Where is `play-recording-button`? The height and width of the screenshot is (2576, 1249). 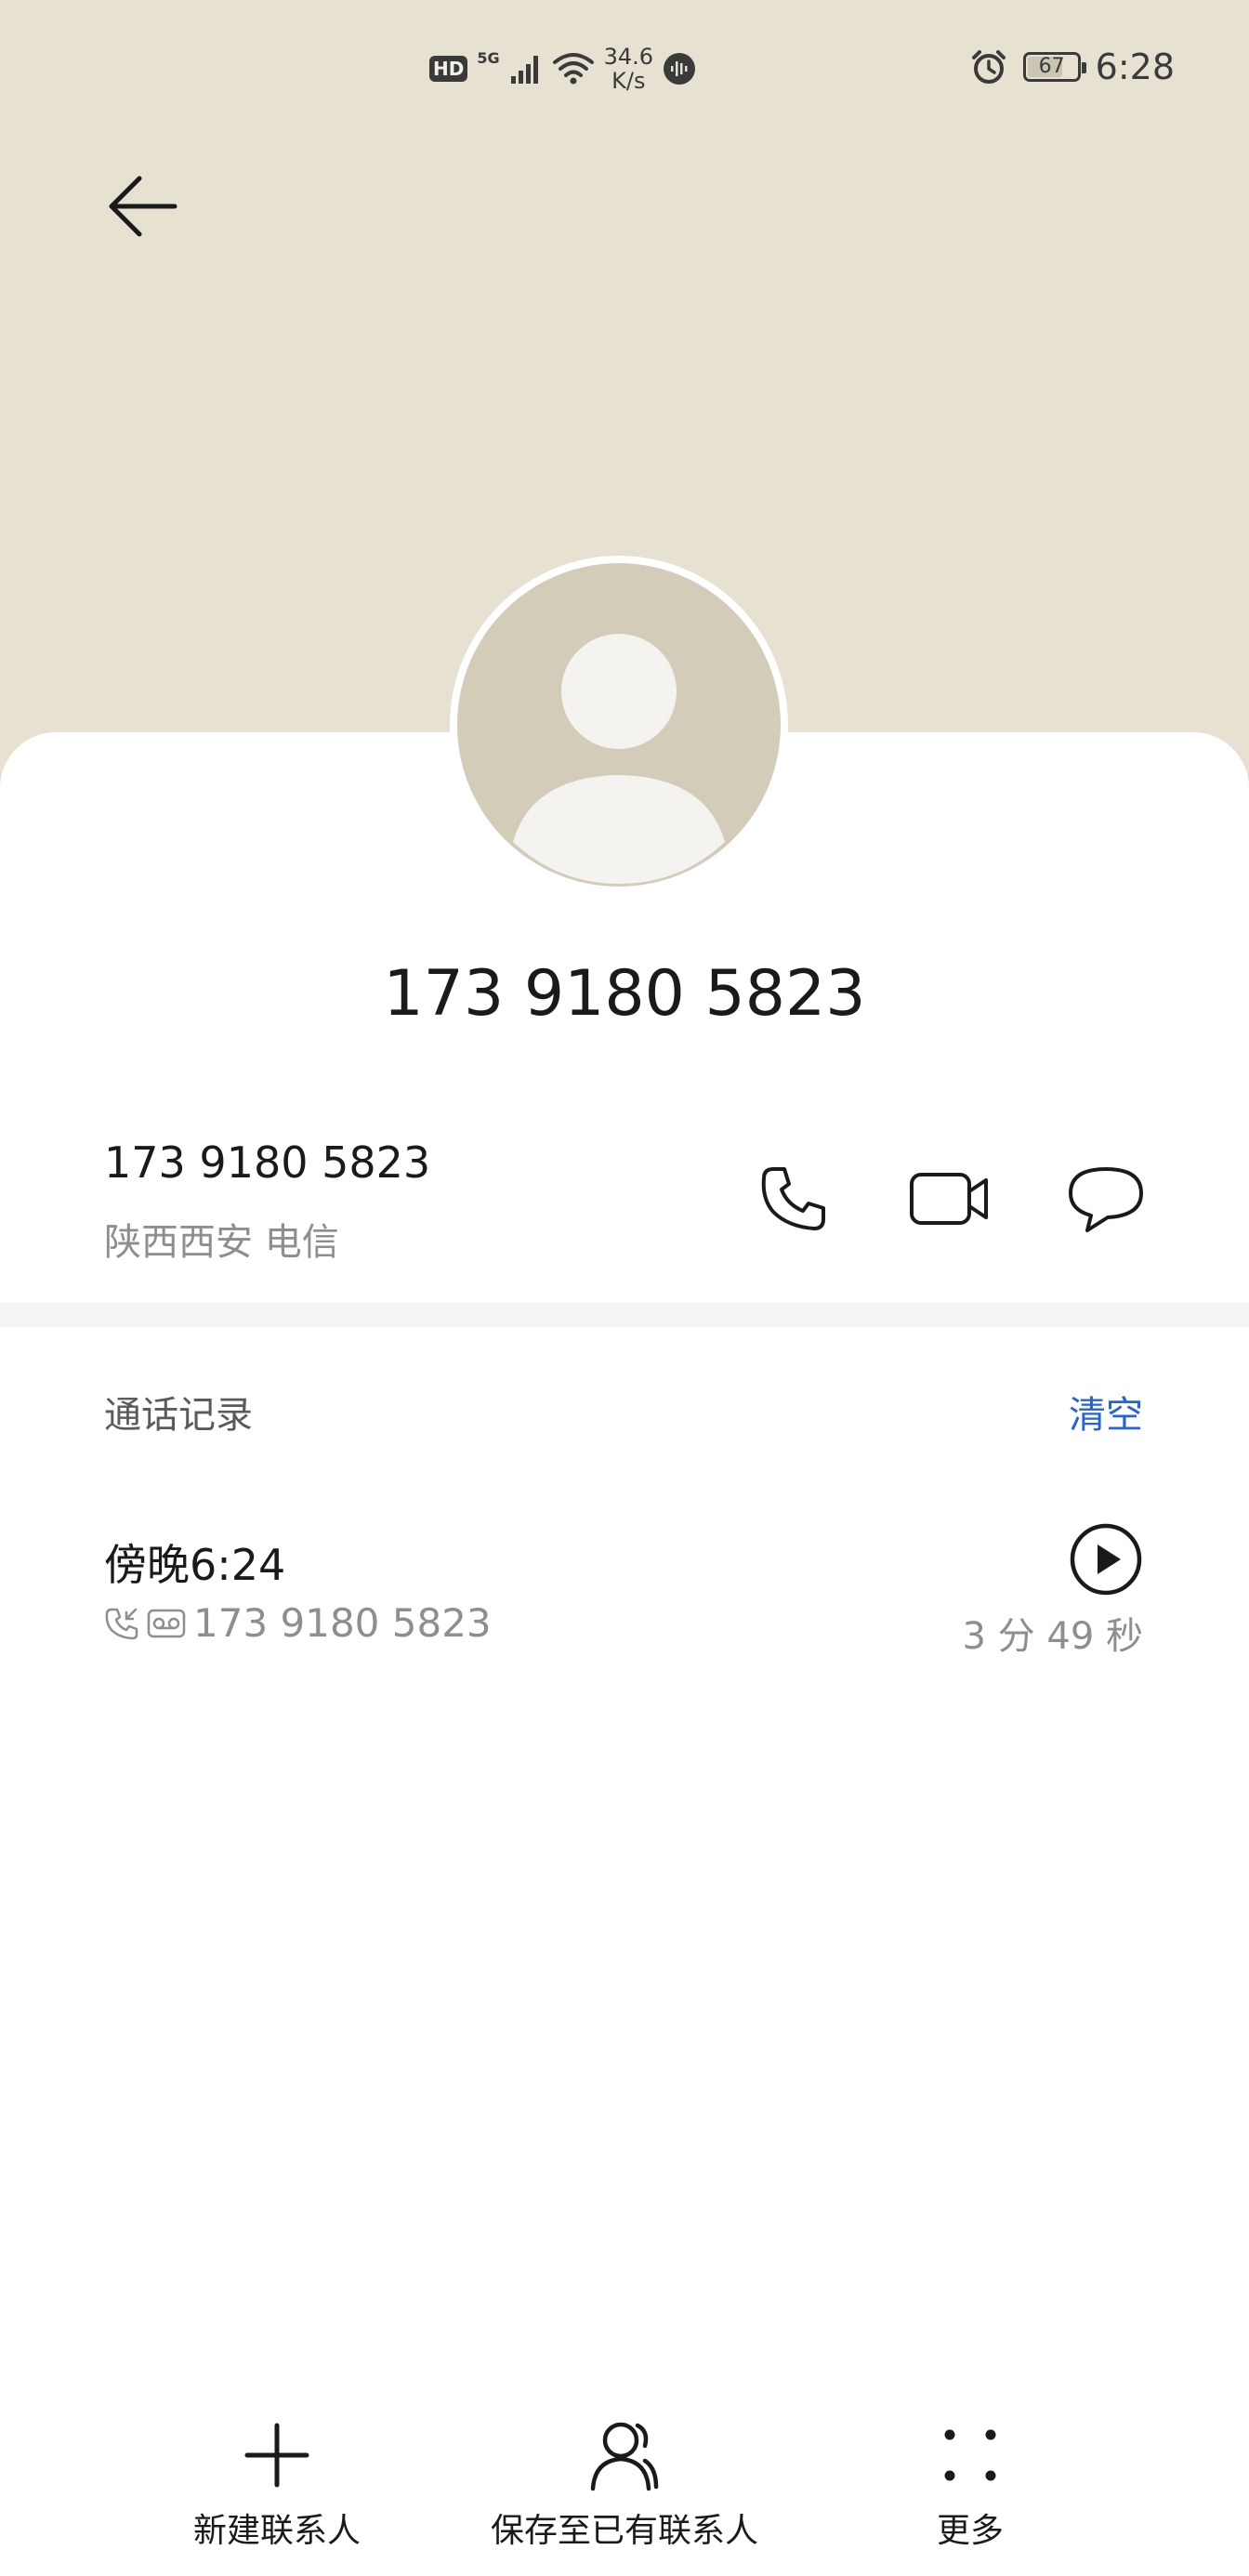
play-recording-button is located at coordinates (1106, 1559).